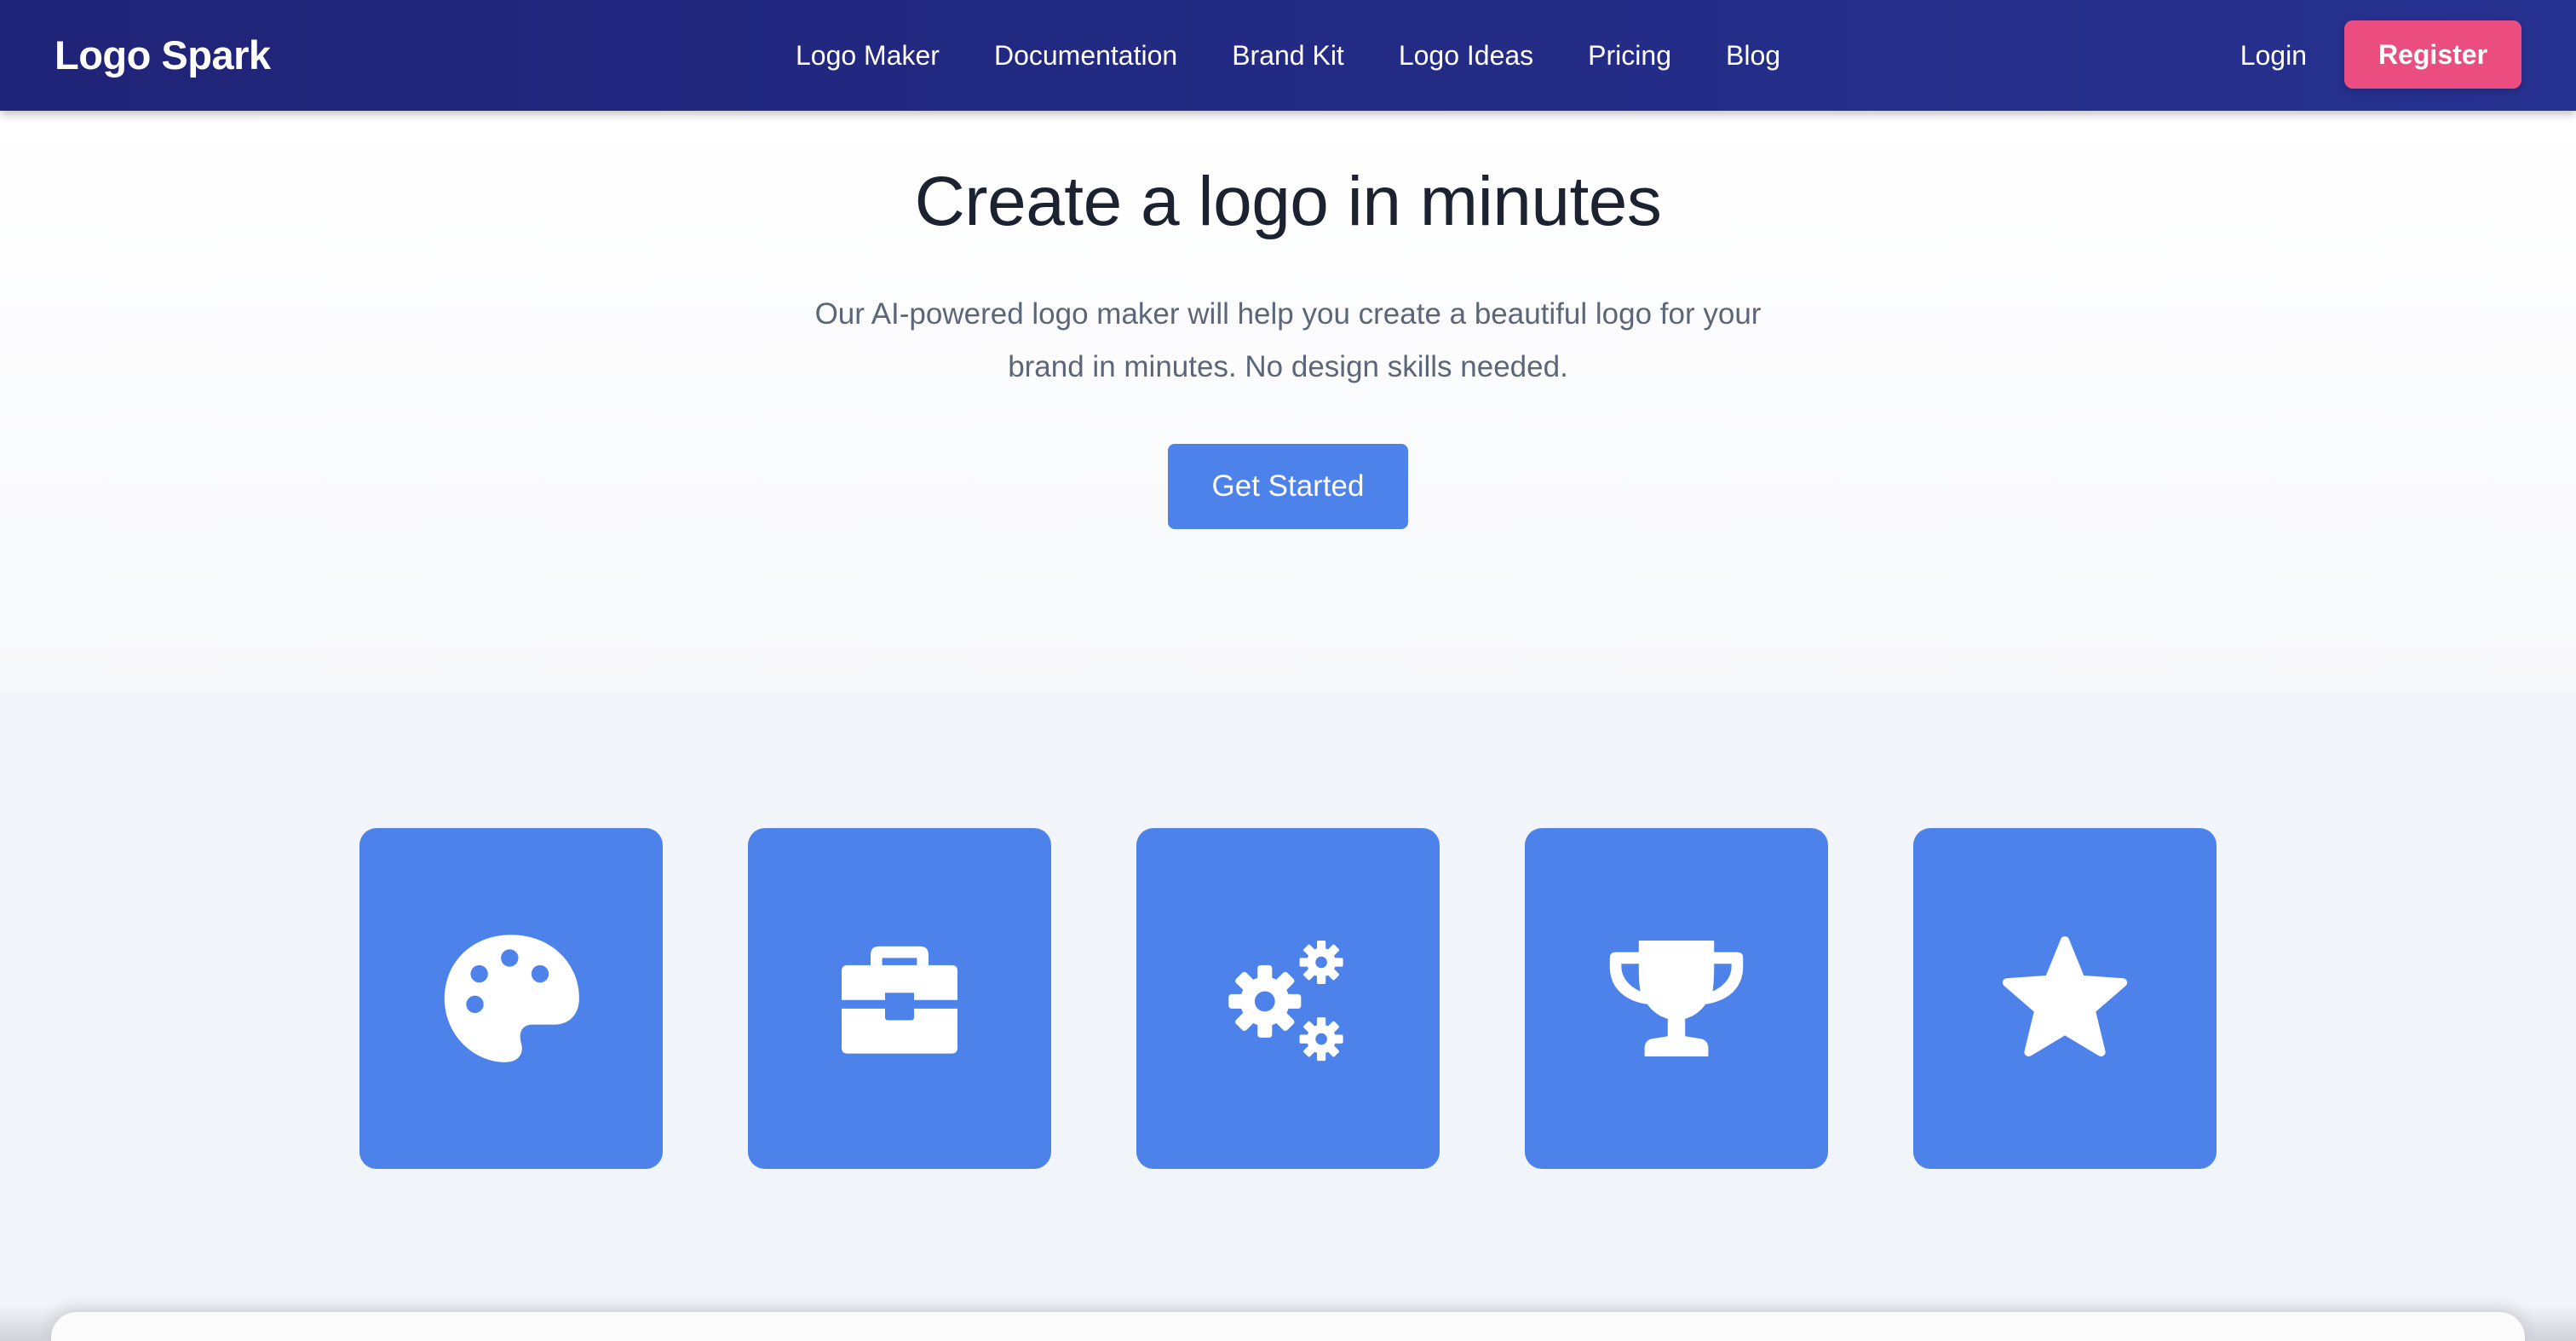 The height and width of the screenshot is (1341, 2576). What do you see at coordinates (1288, 202) in the screenshot?
I see `hero-title: Create a logo in minutes` at bounding box center [1288, 202].